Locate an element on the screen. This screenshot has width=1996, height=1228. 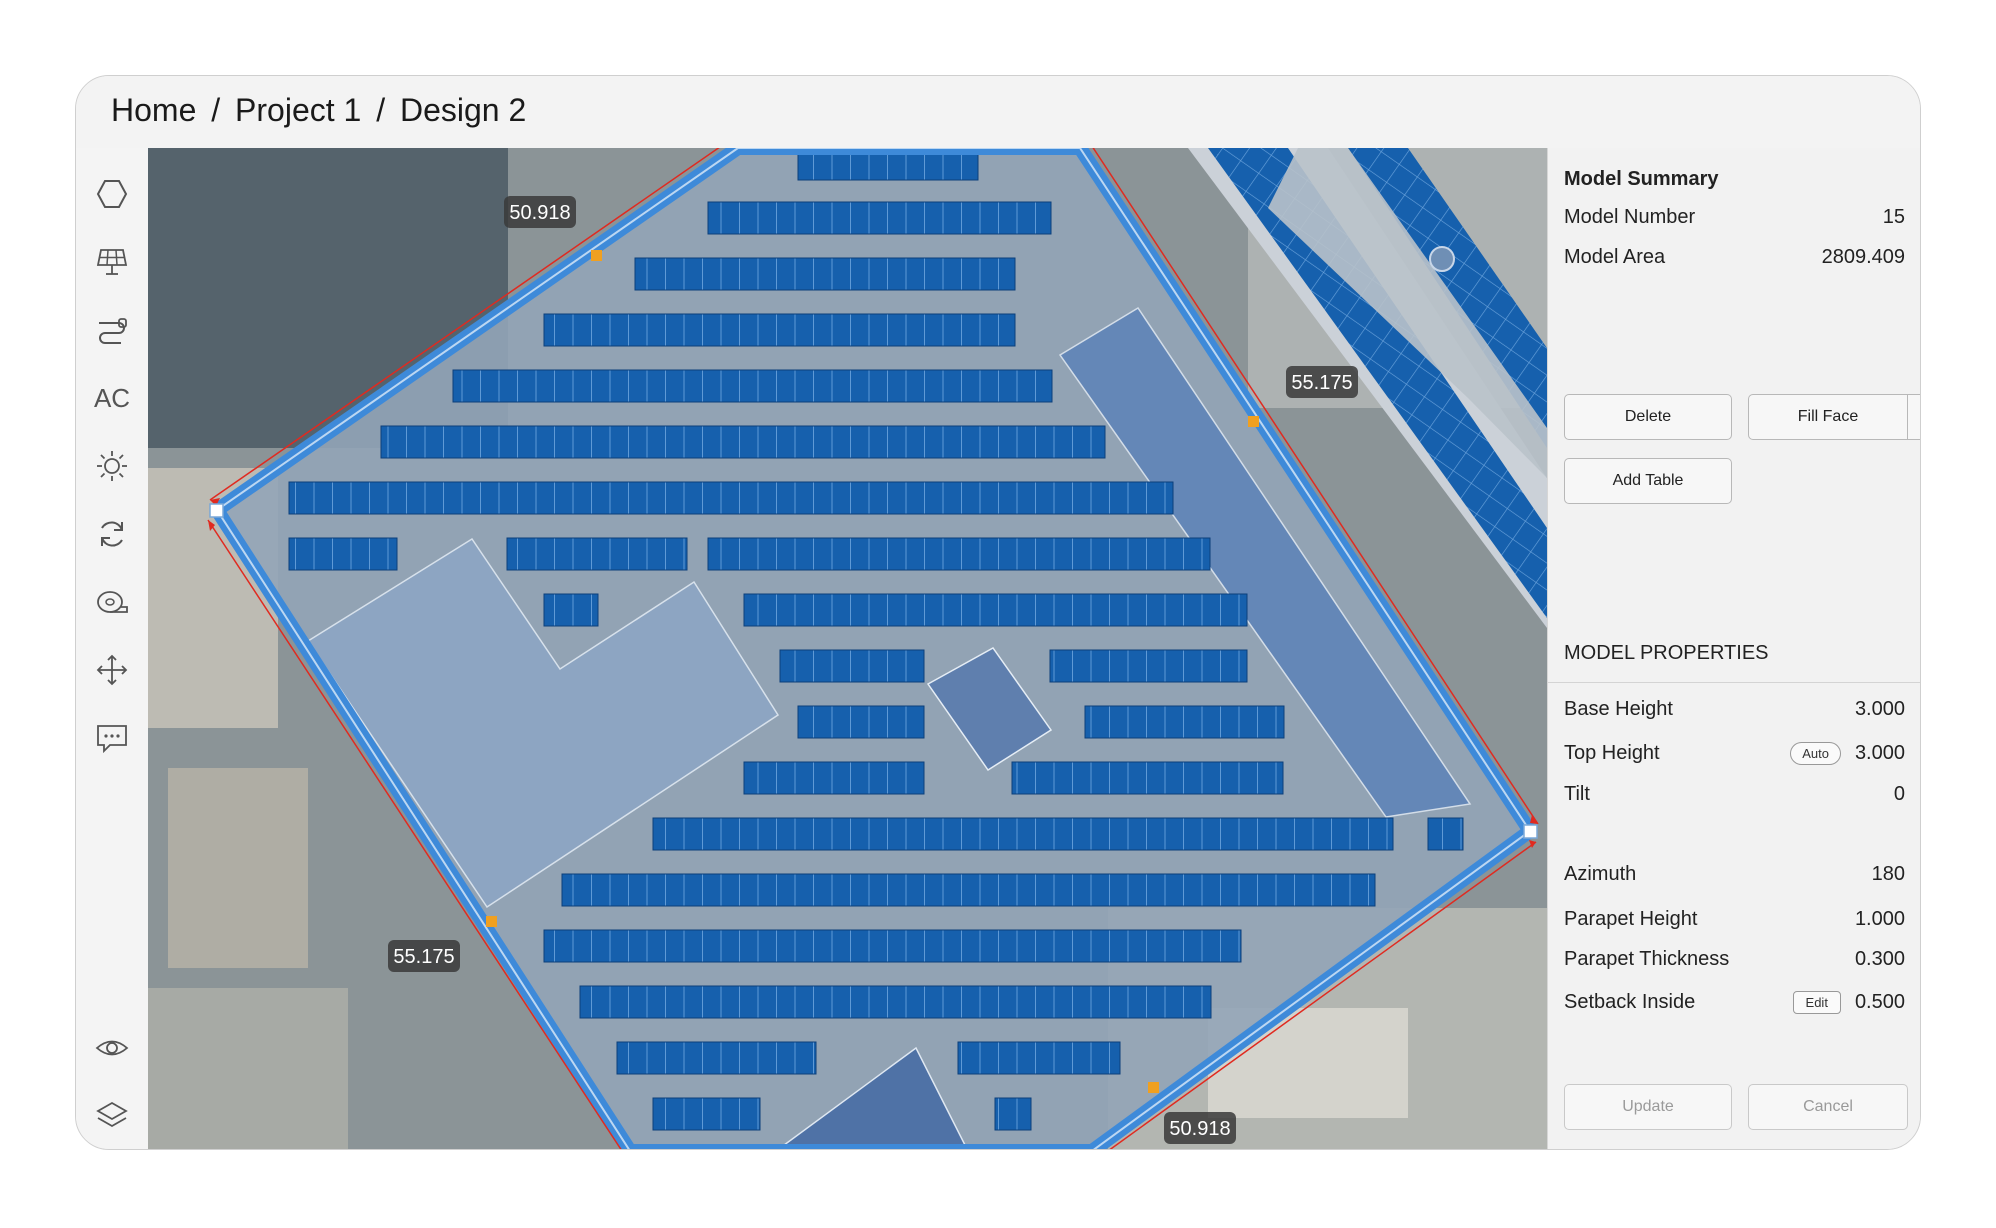
breadcrumb: Home / Project 1 / Design 2 is located at coordinates (321, 110).